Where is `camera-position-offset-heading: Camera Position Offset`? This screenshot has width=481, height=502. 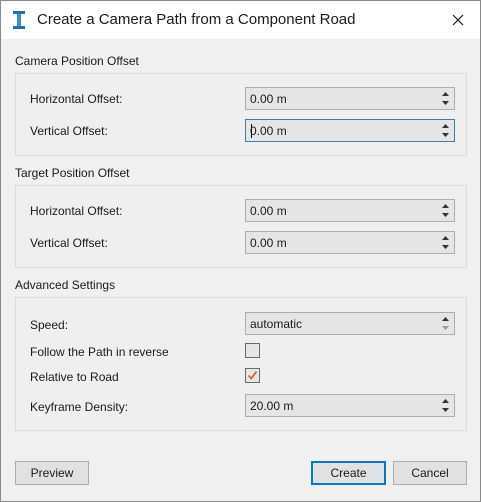
camera-position-offset-heading: Camera Position Offset is located at coordinates (77, 61).